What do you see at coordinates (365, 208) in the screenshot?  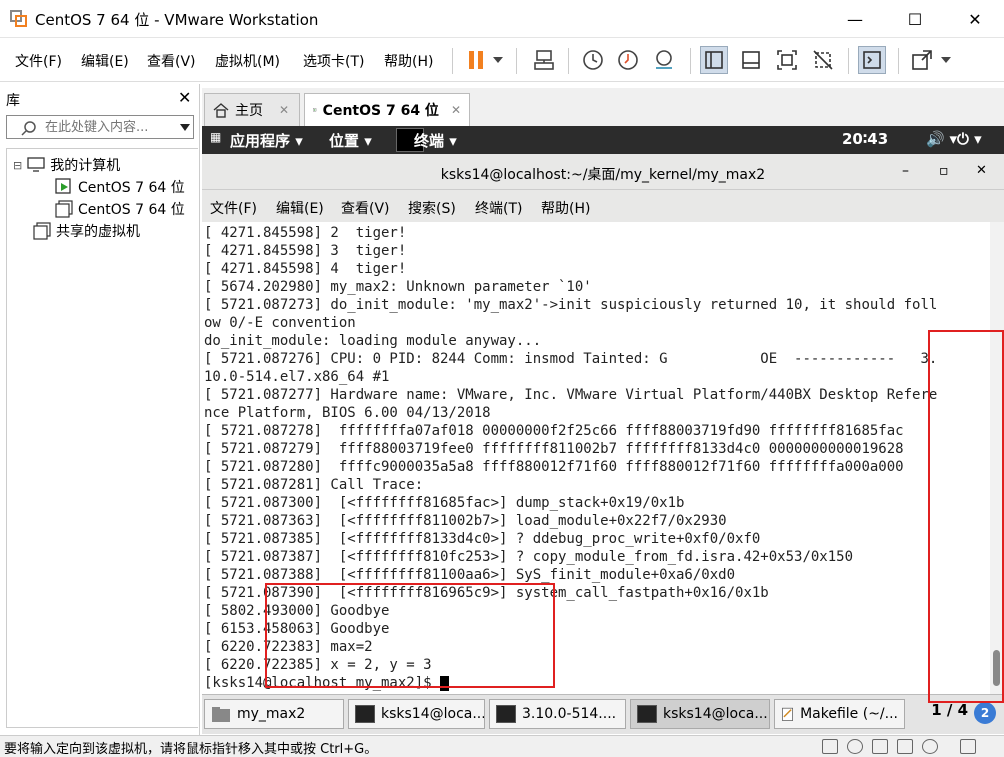 I see `terminal-menu-view: 查看(V)` at bounding box center [365, 208].